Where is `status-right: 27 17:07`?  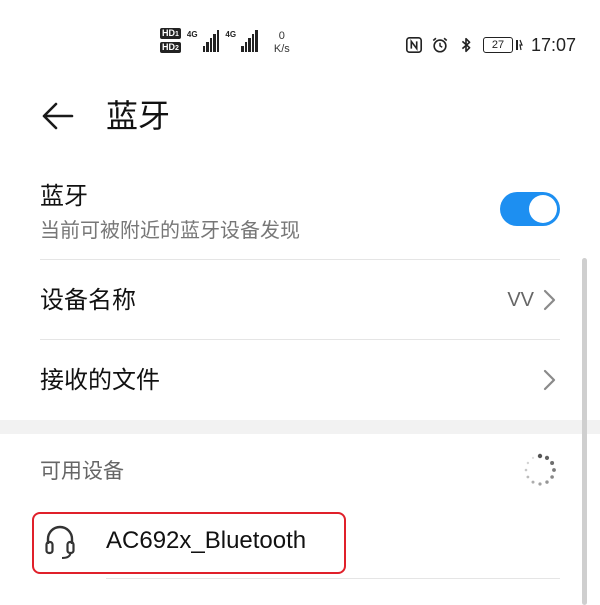
status-right: 27 17:07 is located at coordinates (490, 45).